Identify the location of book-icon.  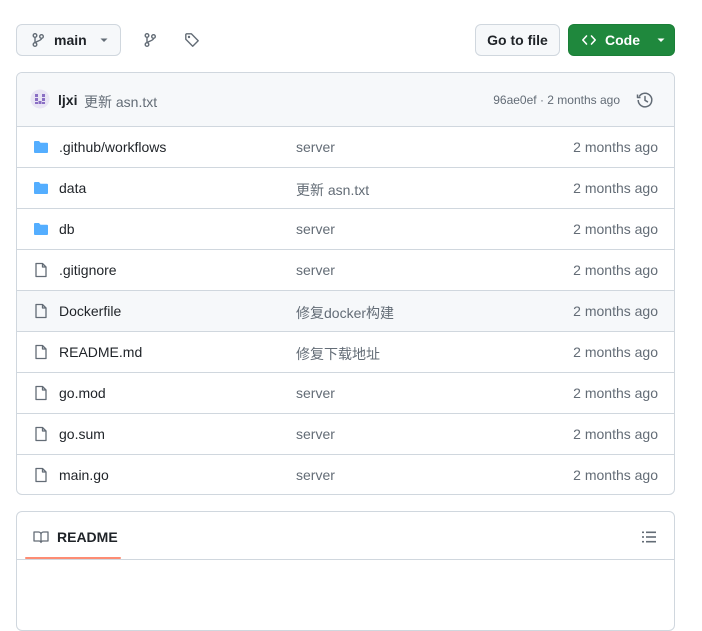
(41, 537).